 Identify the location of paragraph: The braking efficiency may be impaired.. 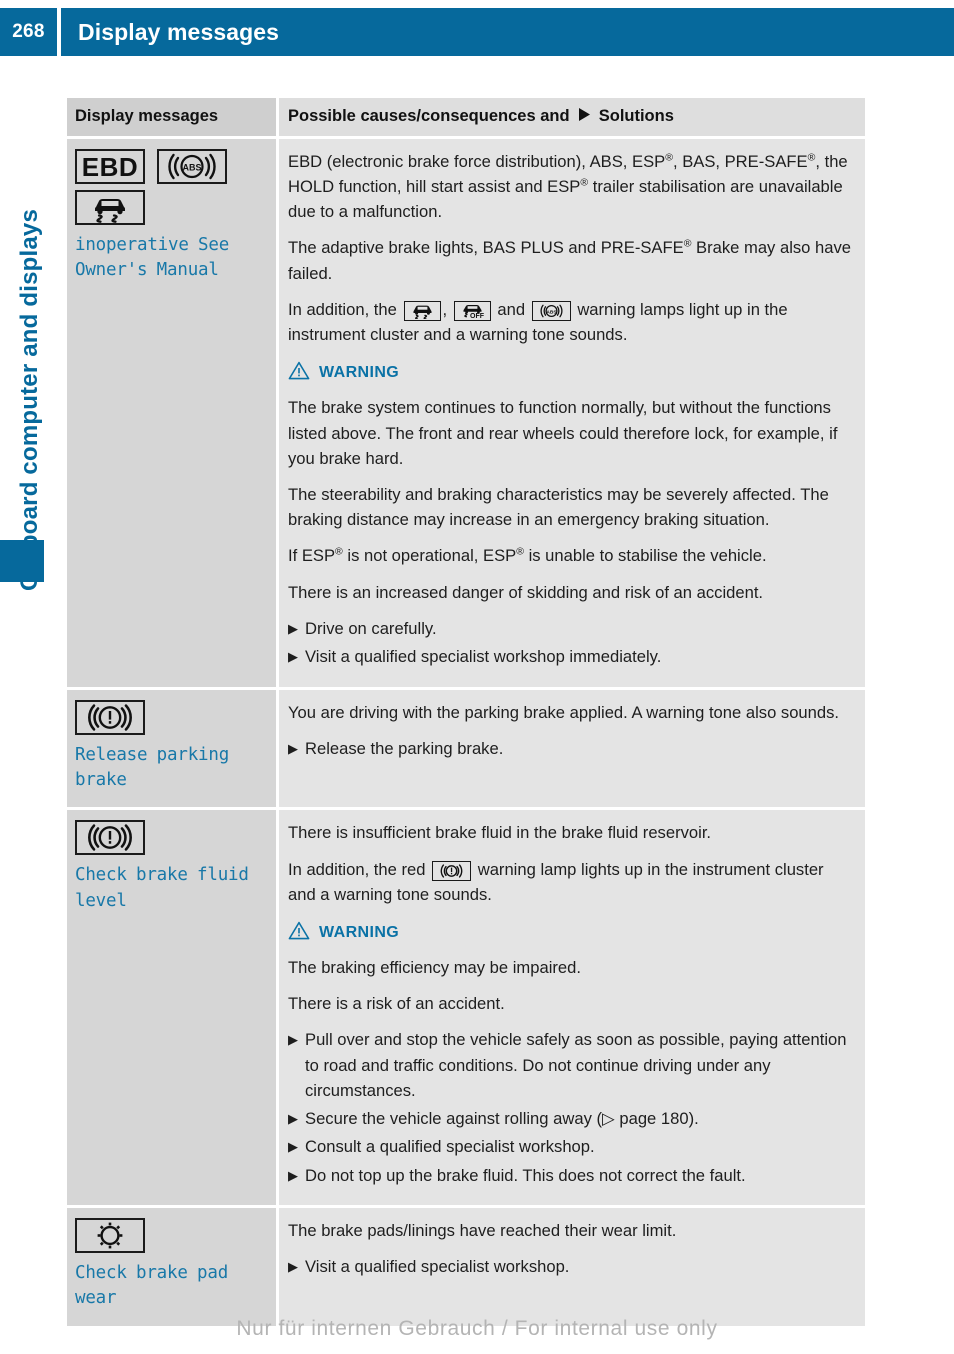
(434, 967).